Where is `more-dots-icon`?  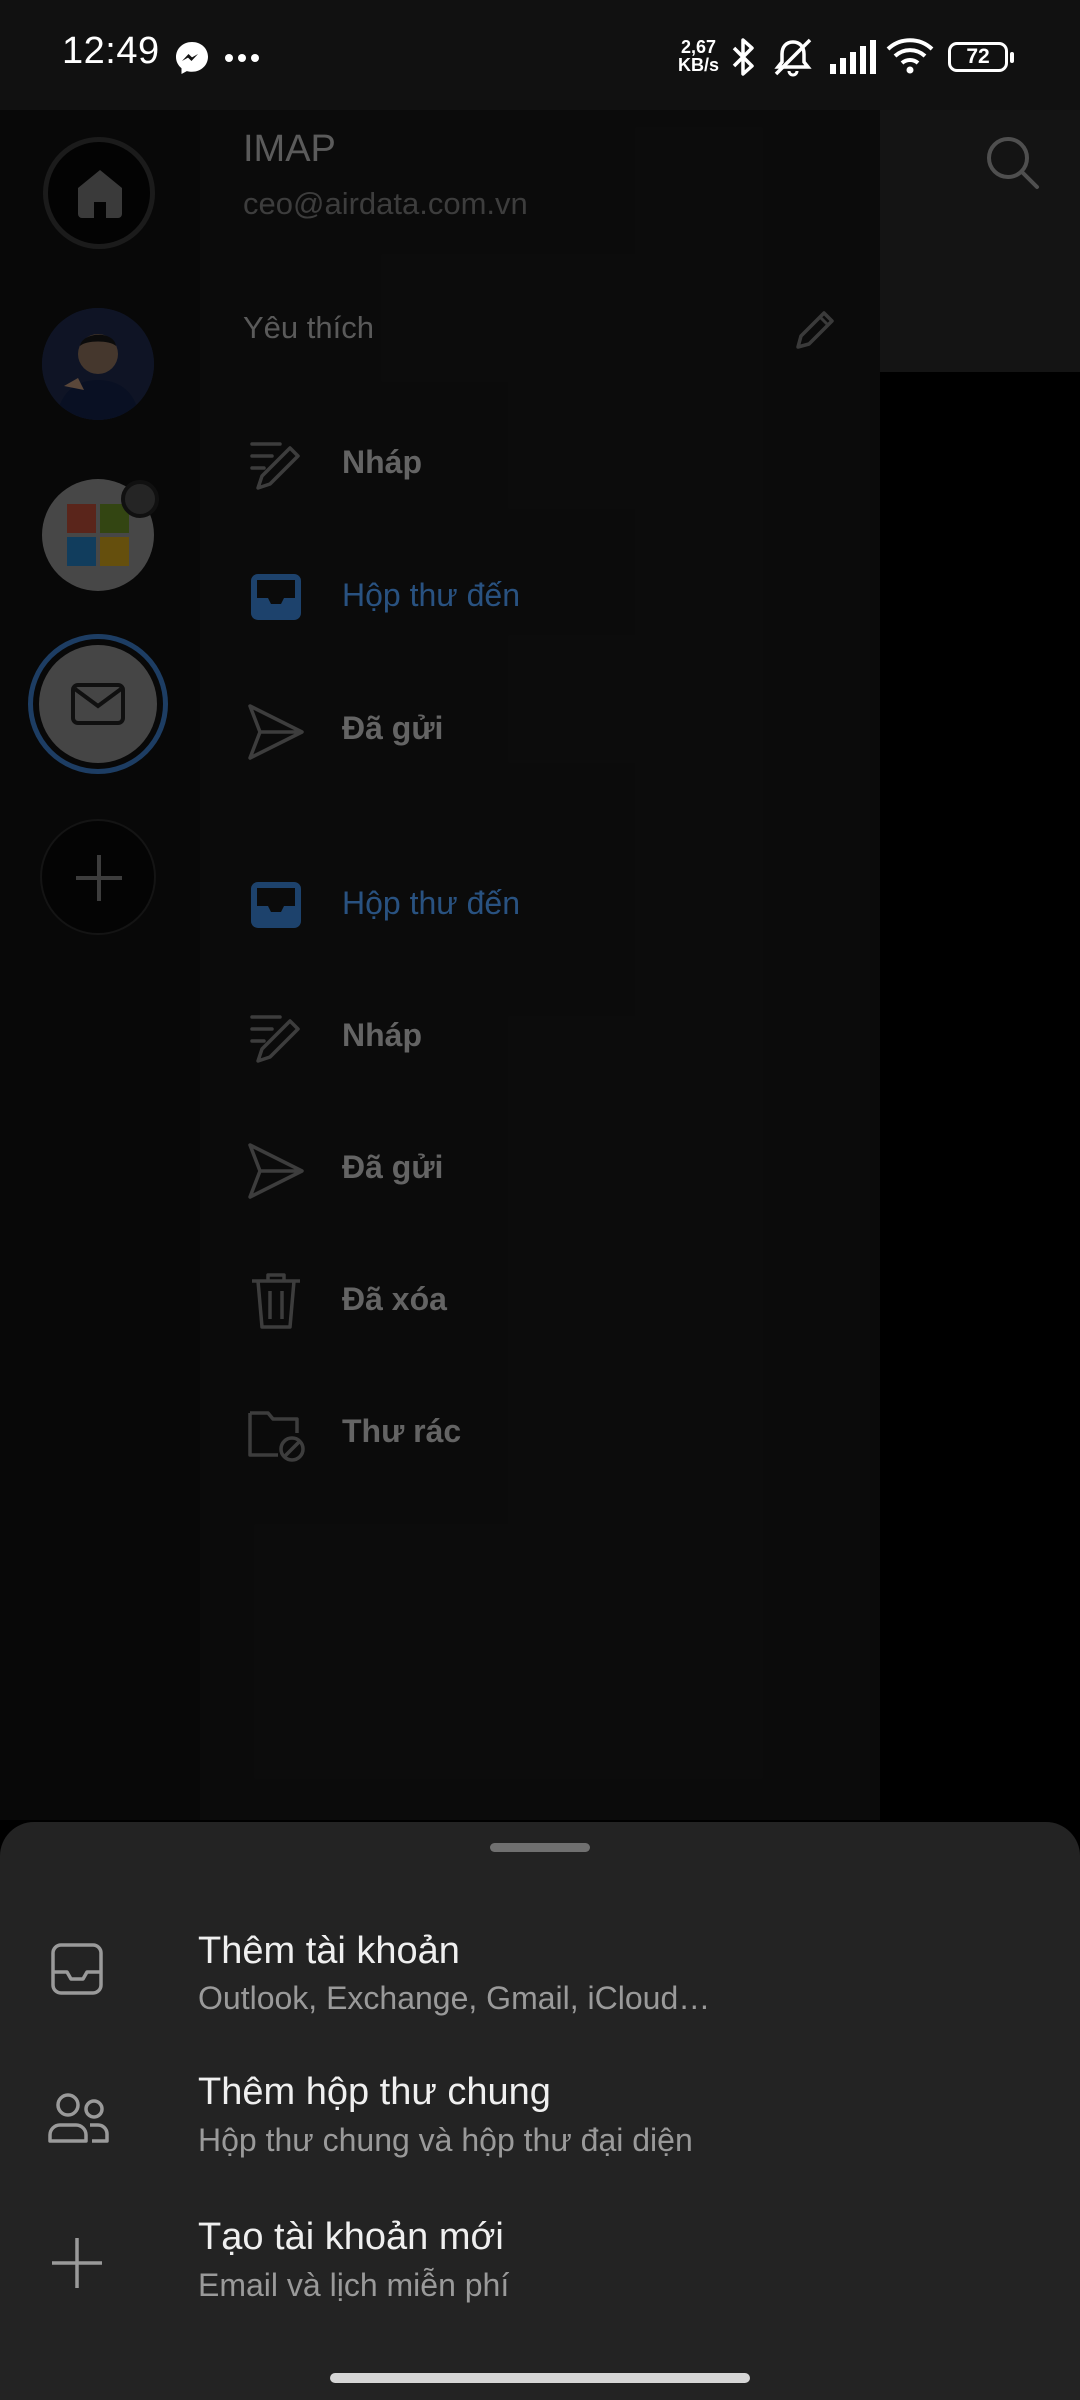
more-dots-icon is located at coordinates (242, 58).